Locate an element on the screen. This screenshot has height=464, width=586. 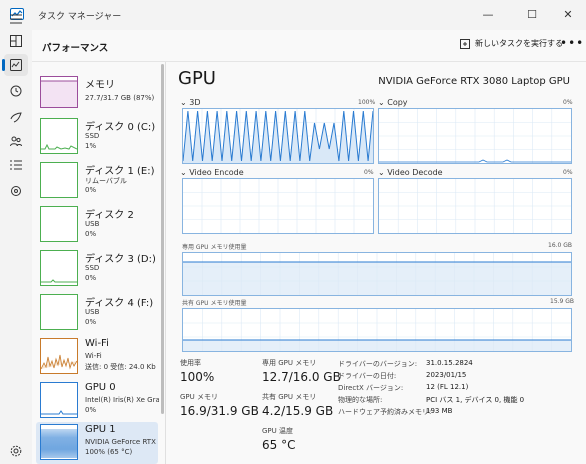
property-label: ハードウェア予約済みメモリ: is located at coordinates (385, 412).